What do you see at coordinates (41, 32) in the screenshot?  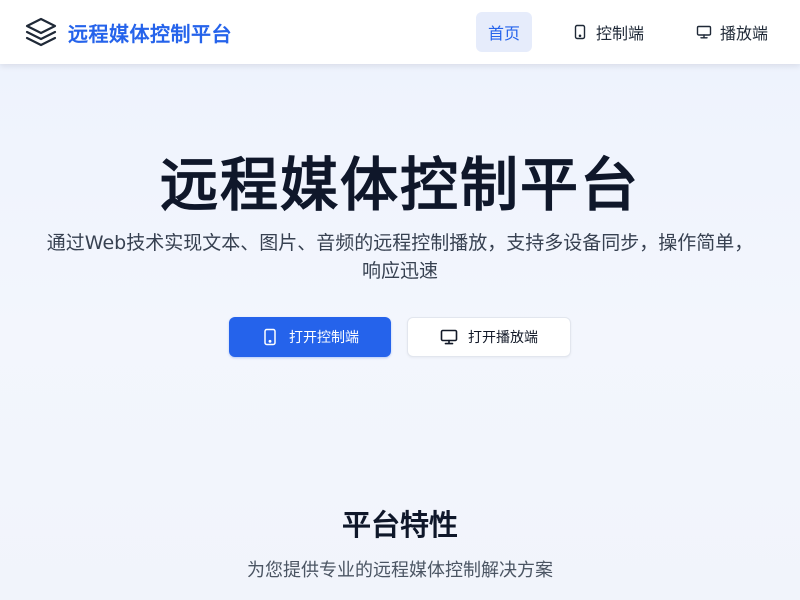 I see `layers-icon` at bounding box center [41, 32].